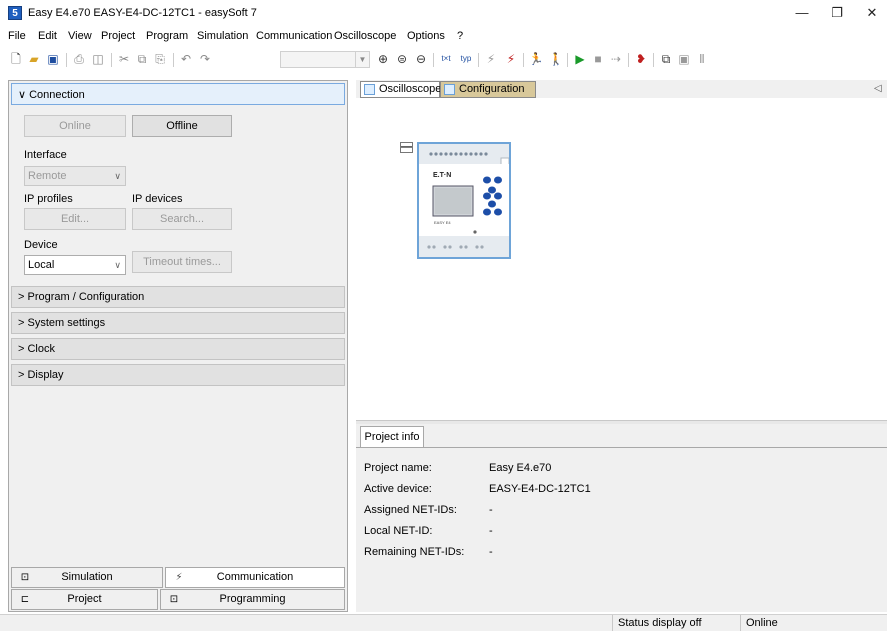 This screenshot has height=631, width=887. I want to click on status-bar: Status display off Online, so click(443, 622).